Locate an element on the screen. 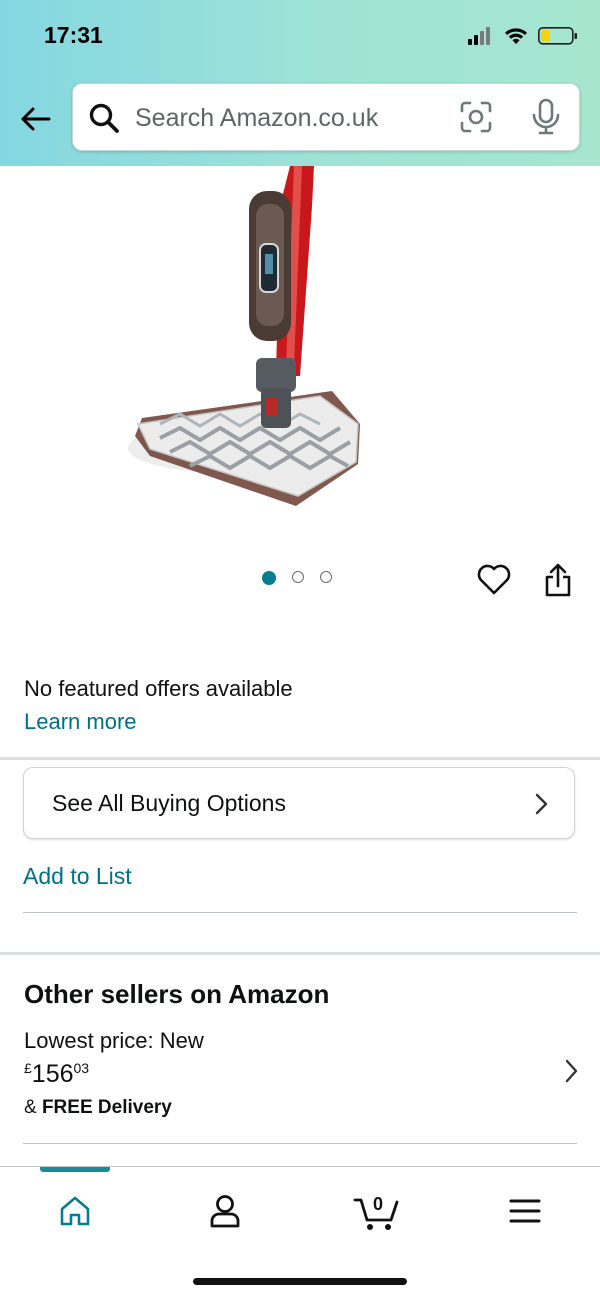 Image resolution: width=600 pixels, height=1300 pixels. heart-icon is located at coordinates (494, 579).